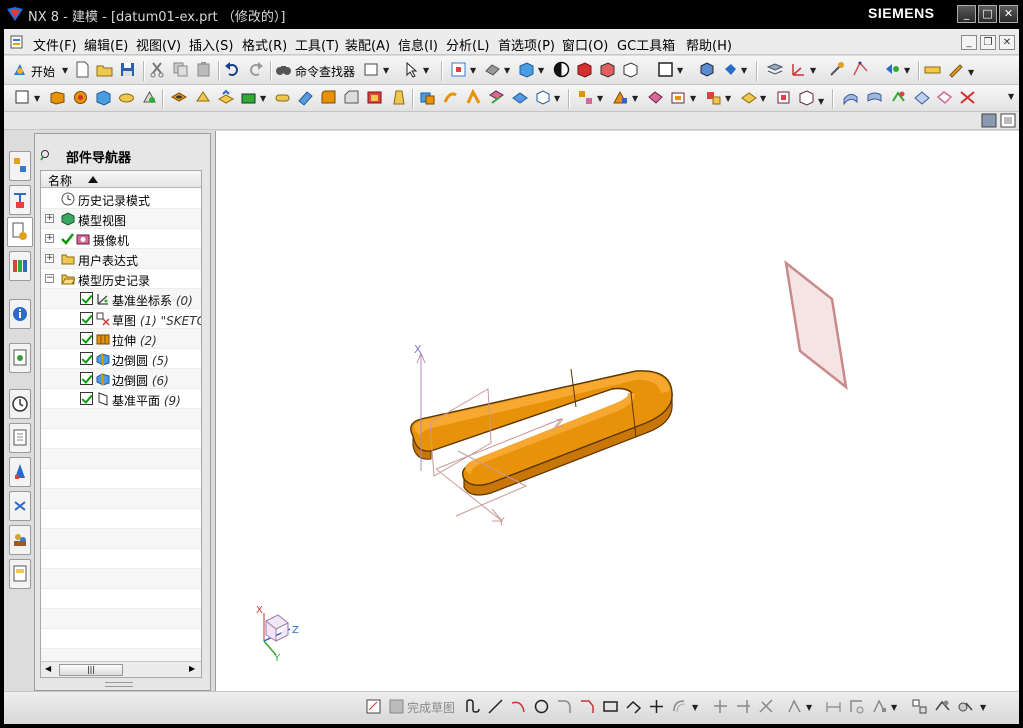  I want to click on close-button: ✕, so click(1008, 14).